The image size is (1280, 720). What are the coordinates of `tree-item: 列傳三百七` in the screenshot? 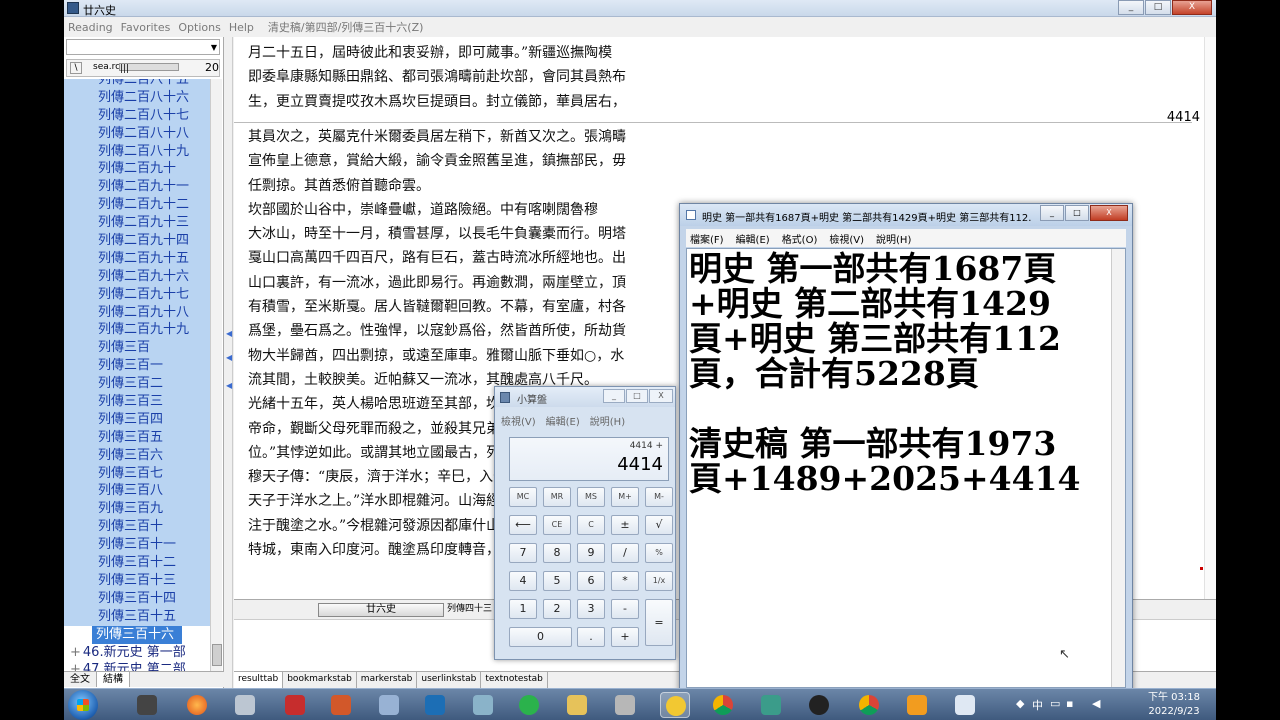 It's located at (137, 473).